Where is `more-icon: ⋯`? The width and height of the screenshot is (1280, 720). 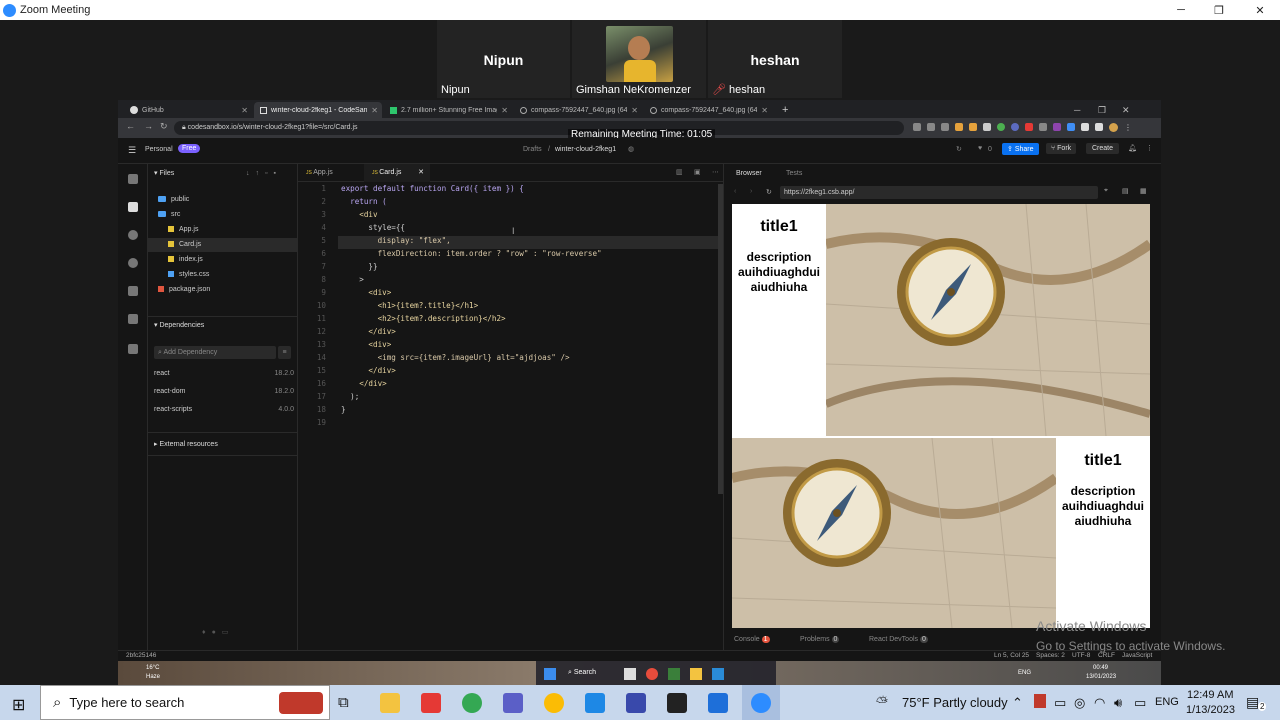
more-icon: ⋯ is located at coordinates (715, 172).